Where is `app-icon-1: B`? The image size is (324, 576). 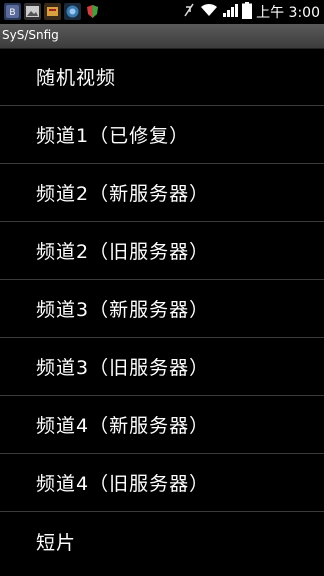 app-icon-1: B is located at coordinates (12, 11).